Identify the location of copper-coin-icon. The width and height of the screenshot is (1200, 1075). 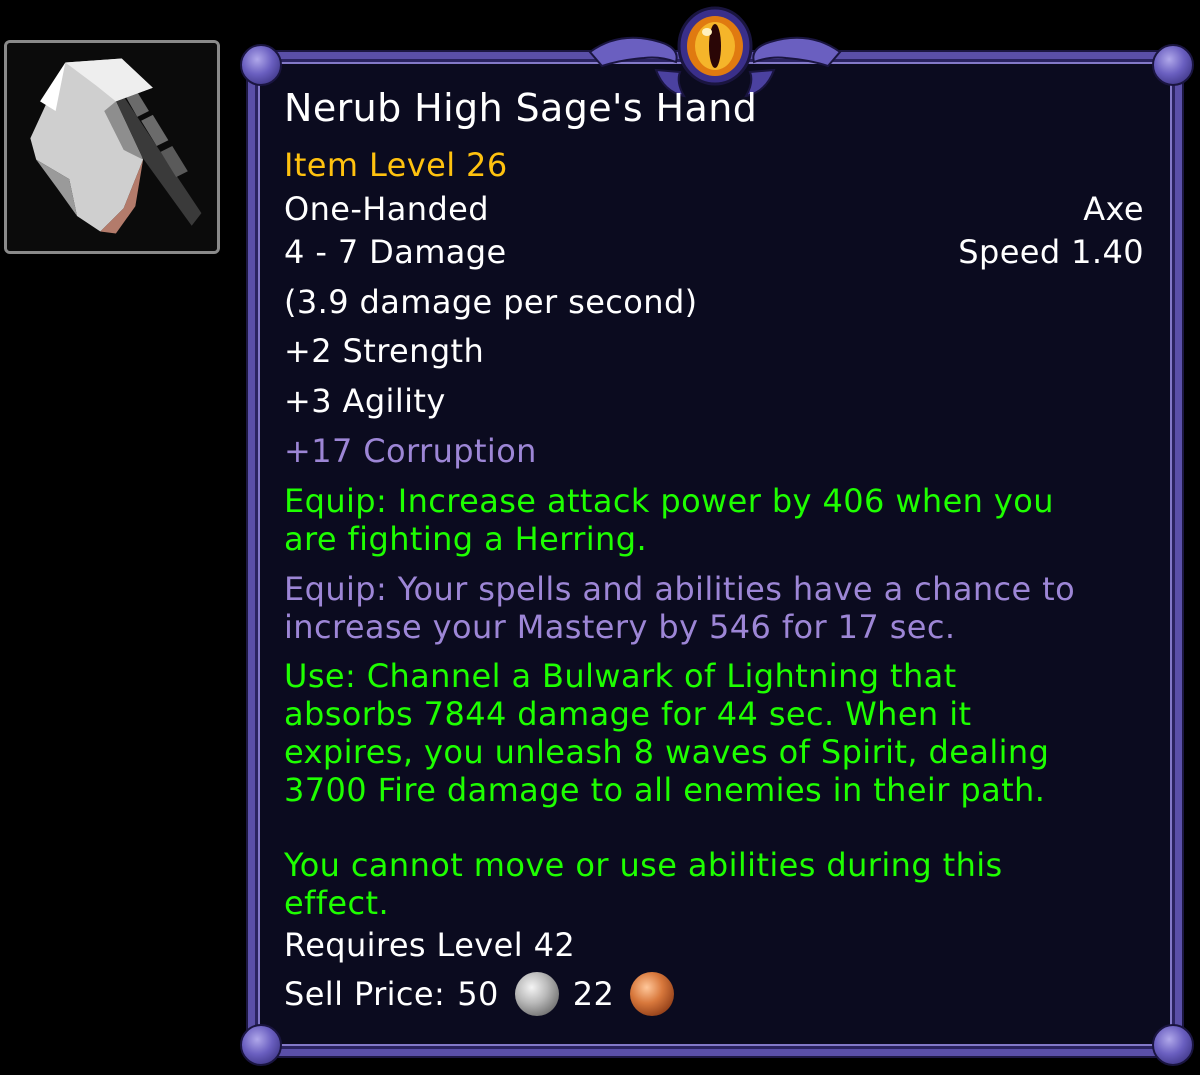
(652, 994).